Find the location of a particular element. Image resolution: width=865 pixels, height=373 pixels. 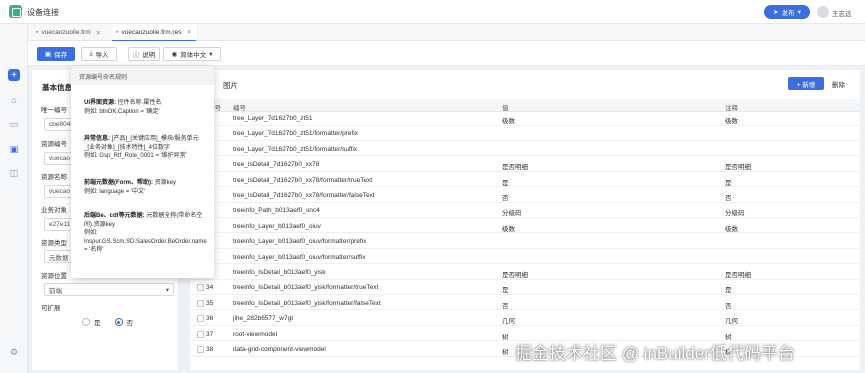

field-label: 资源位置 is located at coordinates (54, 276).